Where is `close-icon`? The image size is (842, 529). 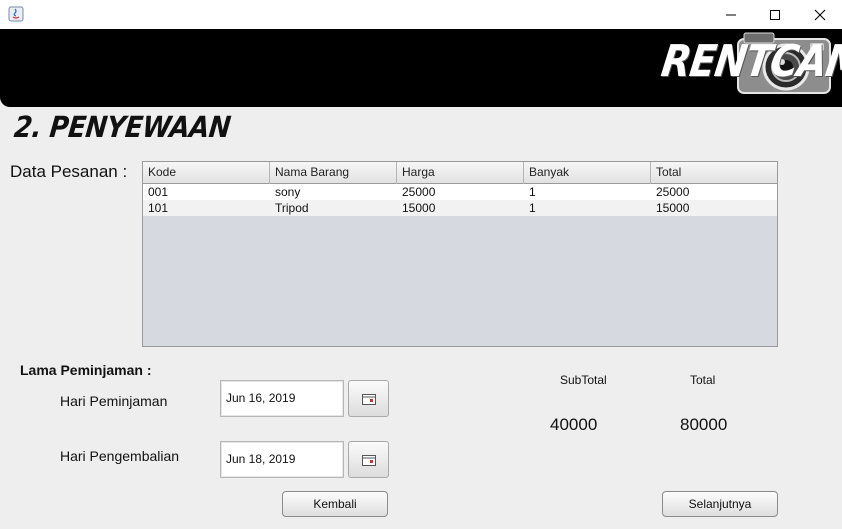 close-icon is located at coordinates (820, 14).